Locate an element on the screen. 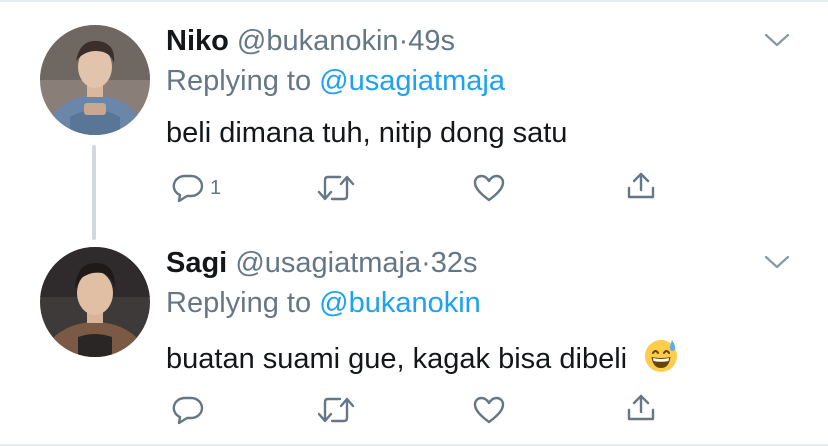  display-name: Niko is located at coordinates (197, 41).